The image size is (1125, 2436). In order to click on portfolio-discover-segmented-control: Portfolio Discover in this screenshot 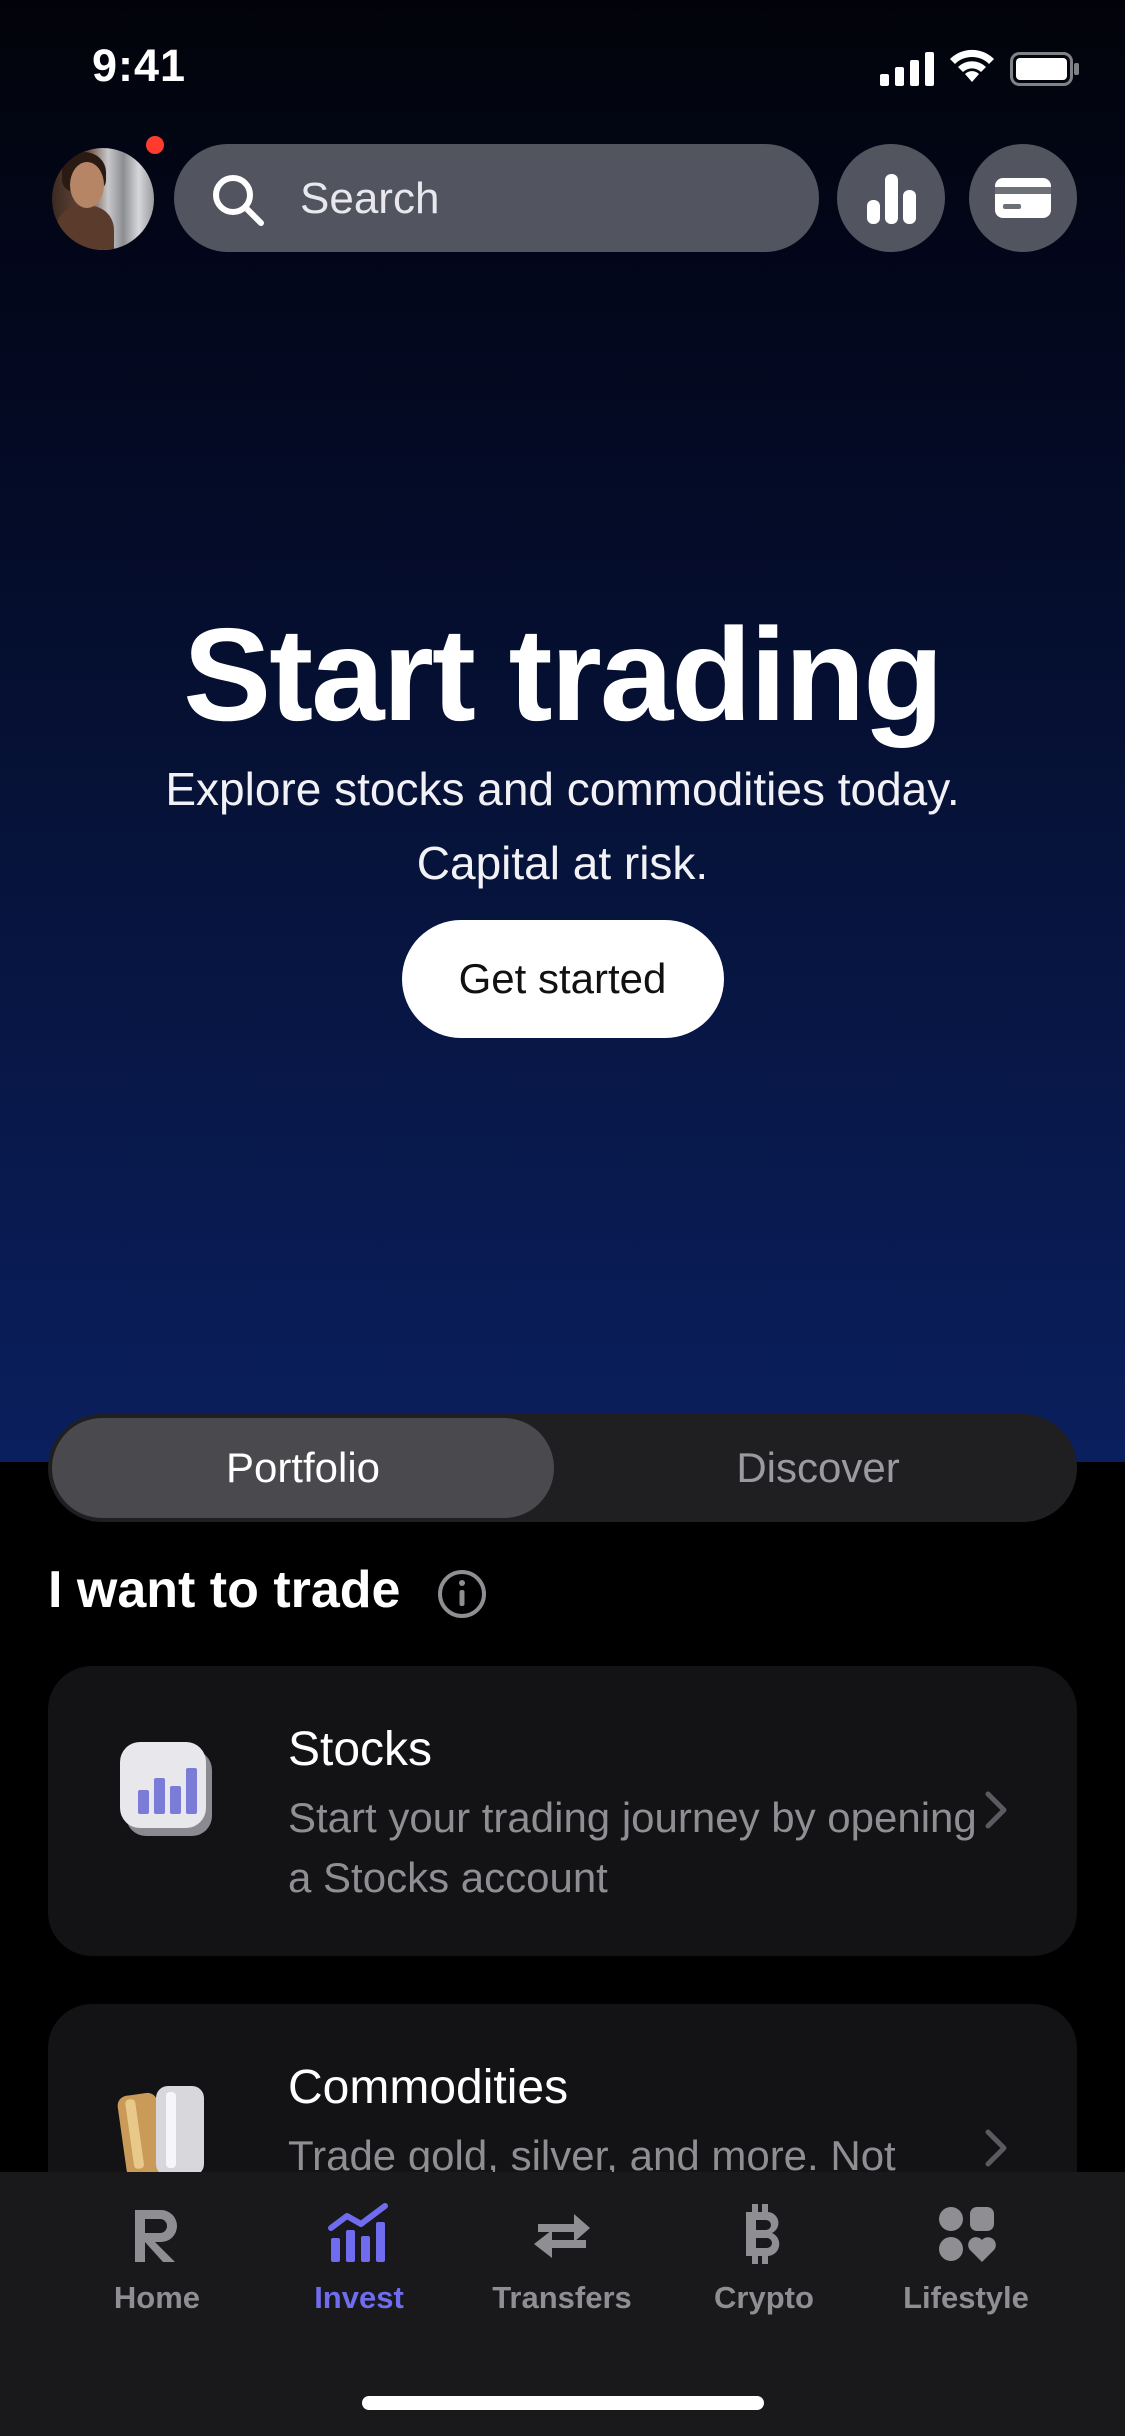, I will do `click(562, 1468)`.